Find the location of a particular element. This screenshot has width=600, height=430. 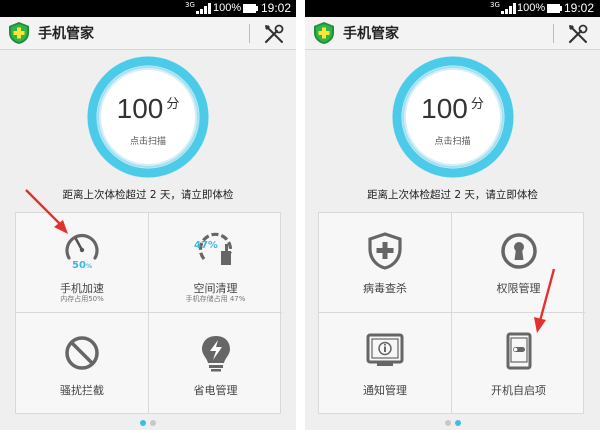

tile-sublabel: 内存占用50% is located at coordinates (82, 299).